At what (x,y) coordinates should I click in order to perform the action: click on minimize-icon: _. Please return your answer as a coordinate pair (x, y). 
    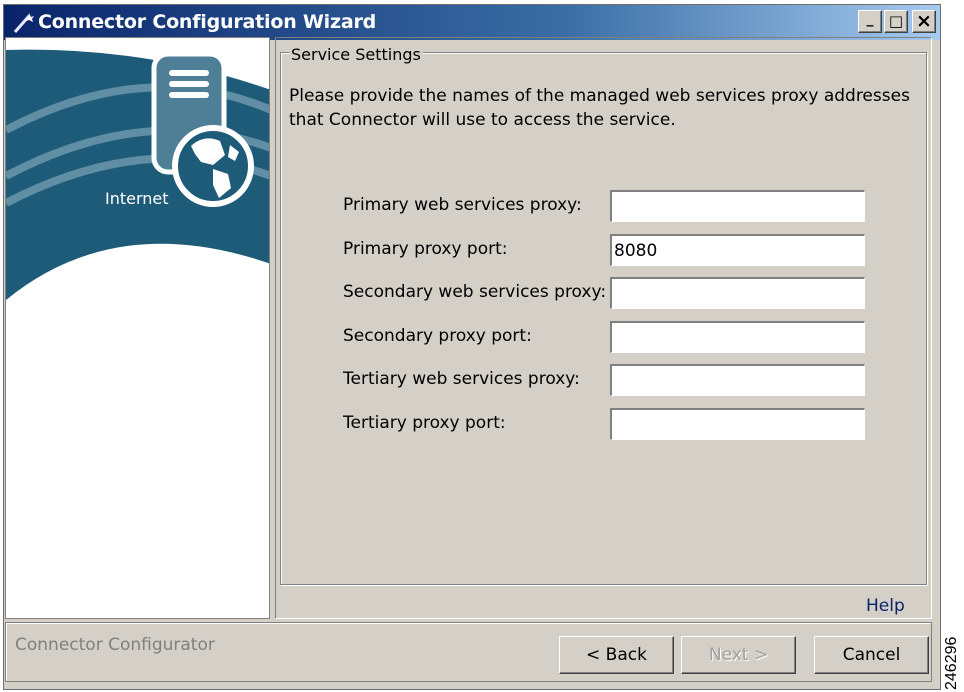
    Looking at the image, I should click on (870, 18).